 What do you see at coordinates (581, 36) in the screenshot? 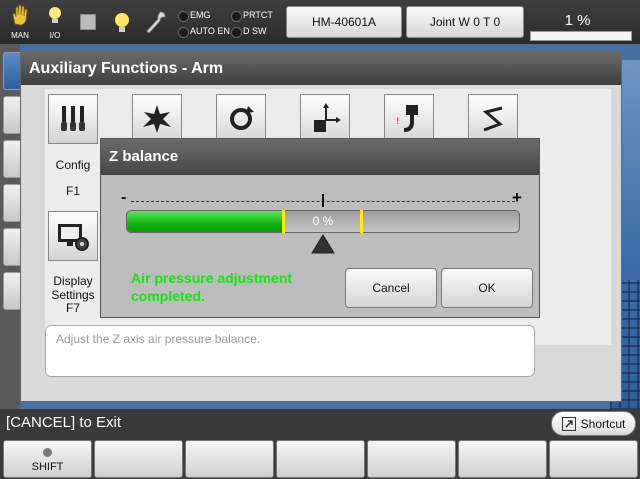
I see `speed-bar` at bounding box center [581, 36].